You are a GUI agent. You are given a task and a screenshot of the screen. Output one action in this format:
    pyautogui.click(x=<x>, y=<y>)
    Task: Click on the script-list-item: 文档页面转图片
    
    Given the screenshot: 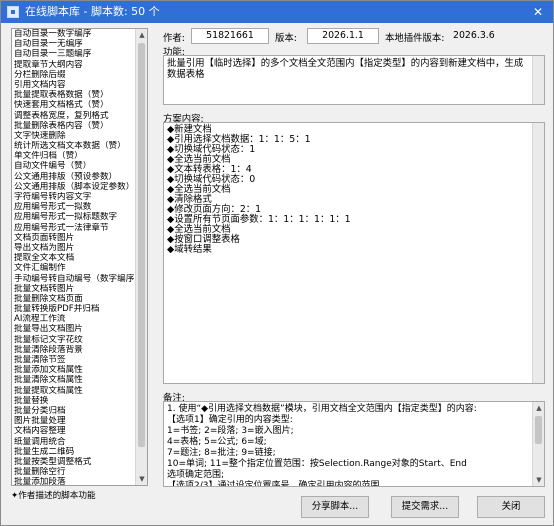 What is the action you would take?
    pyautogui.click(x=79, y=238)
    